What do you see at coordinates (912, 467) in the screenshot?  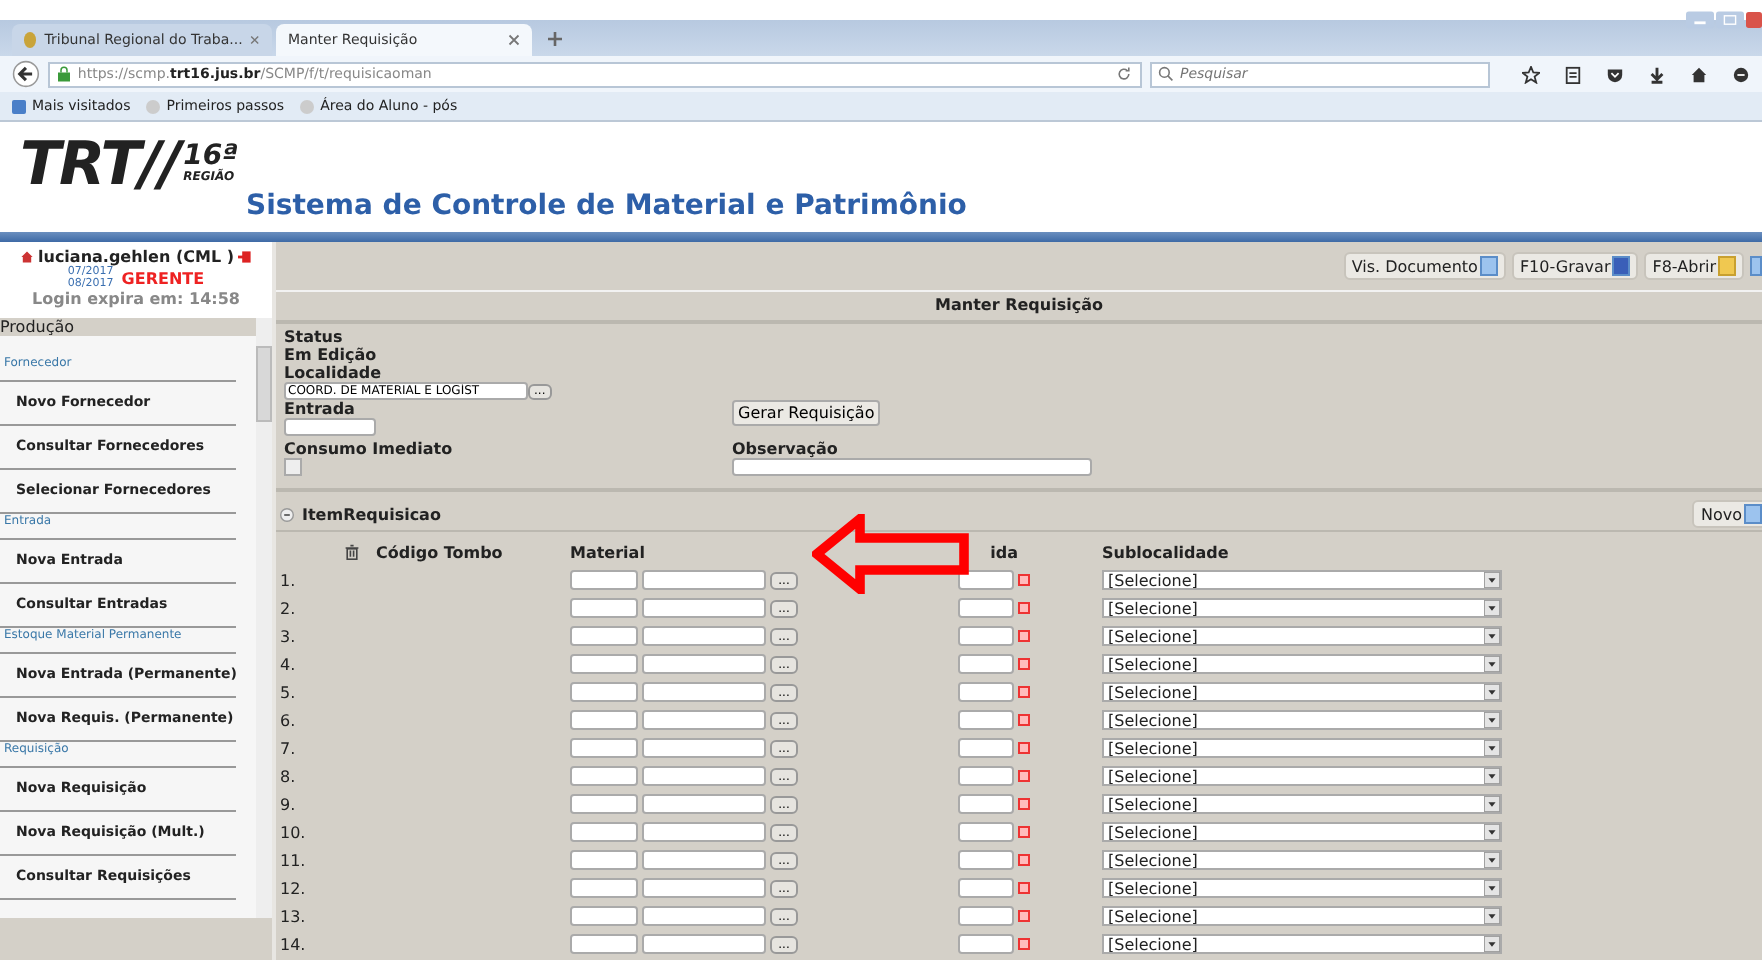 I see `observacao-field` at bounding box center [912, 467].